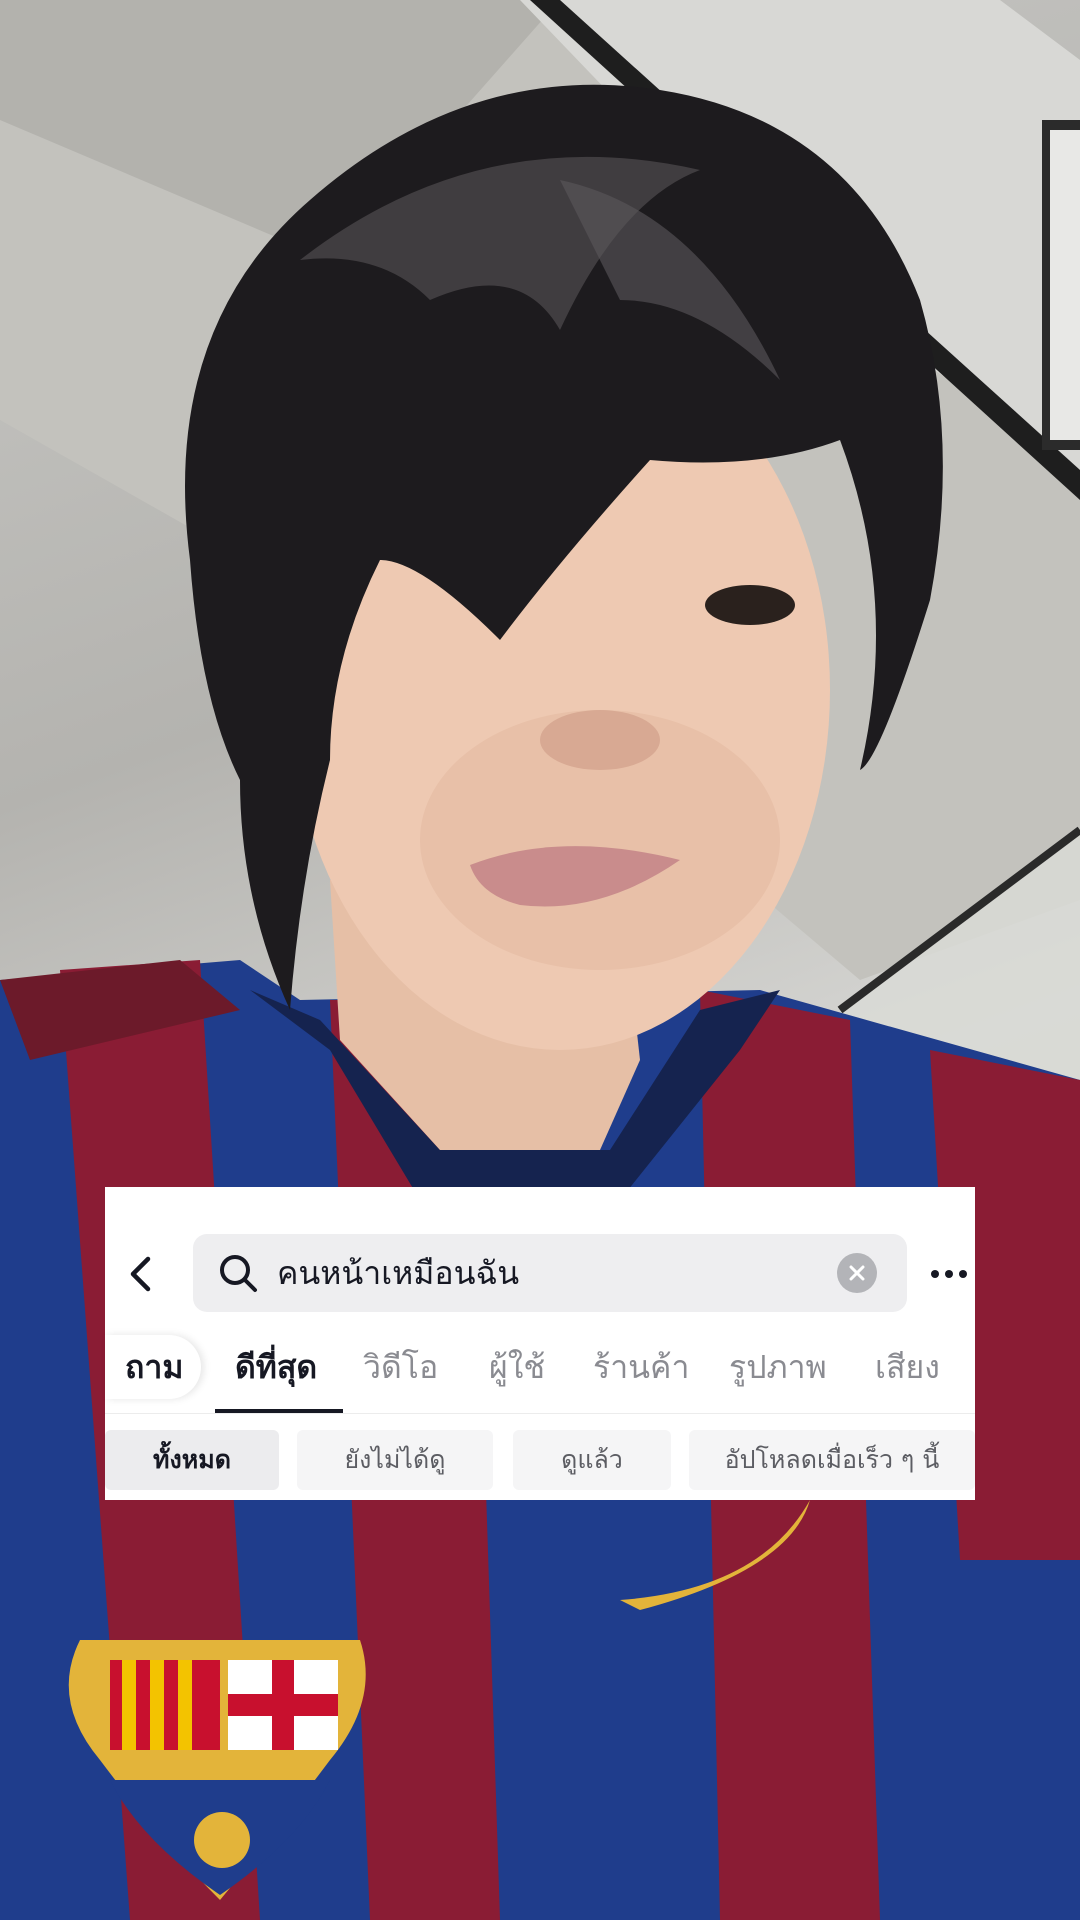  I want to click on back-button, so click(141, 1274).